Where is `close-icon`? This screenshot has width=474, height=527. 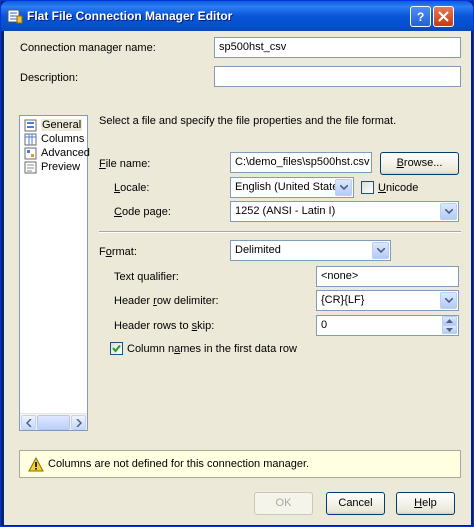 close-icon is located at coordinates (443, 16).